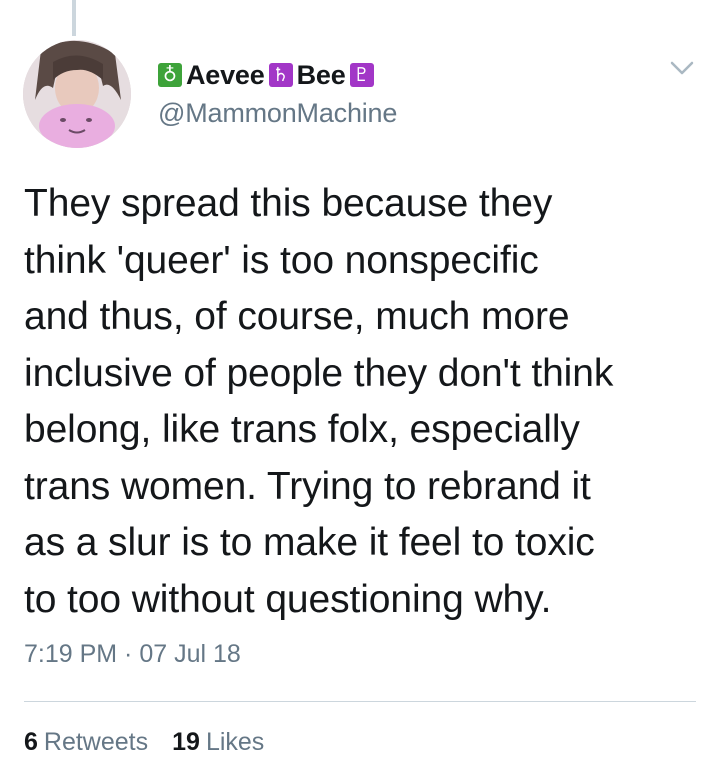 Image resolution: width=720 pixels, height=778 pixels. What do you see at coordinates (361, 75) in the screenshot?
I see `pluto-symbol-icon: ♇` at bounding box center [361, 75].